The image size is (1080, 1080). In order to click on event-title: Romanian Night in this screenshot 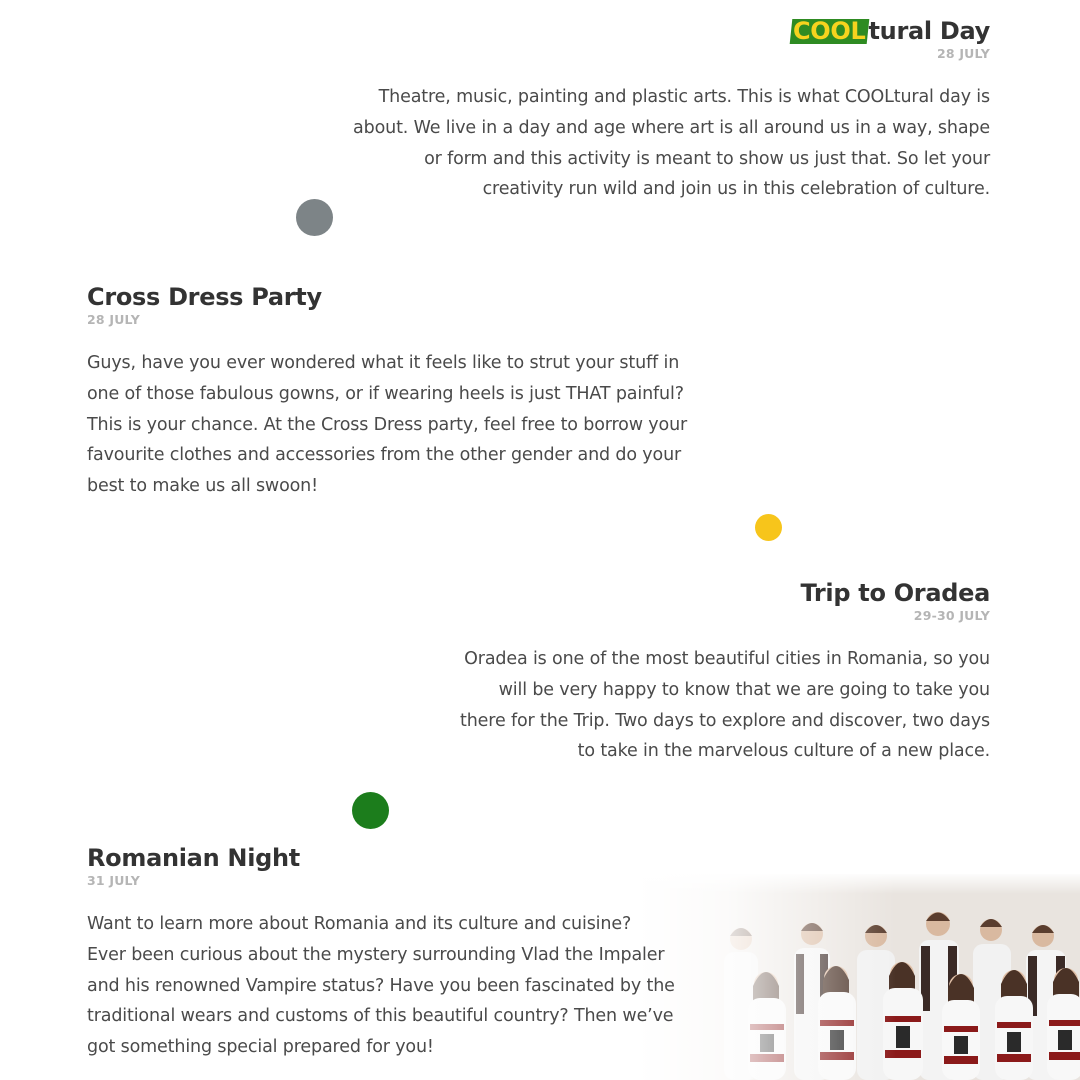, I will do `click(193, 858)`.